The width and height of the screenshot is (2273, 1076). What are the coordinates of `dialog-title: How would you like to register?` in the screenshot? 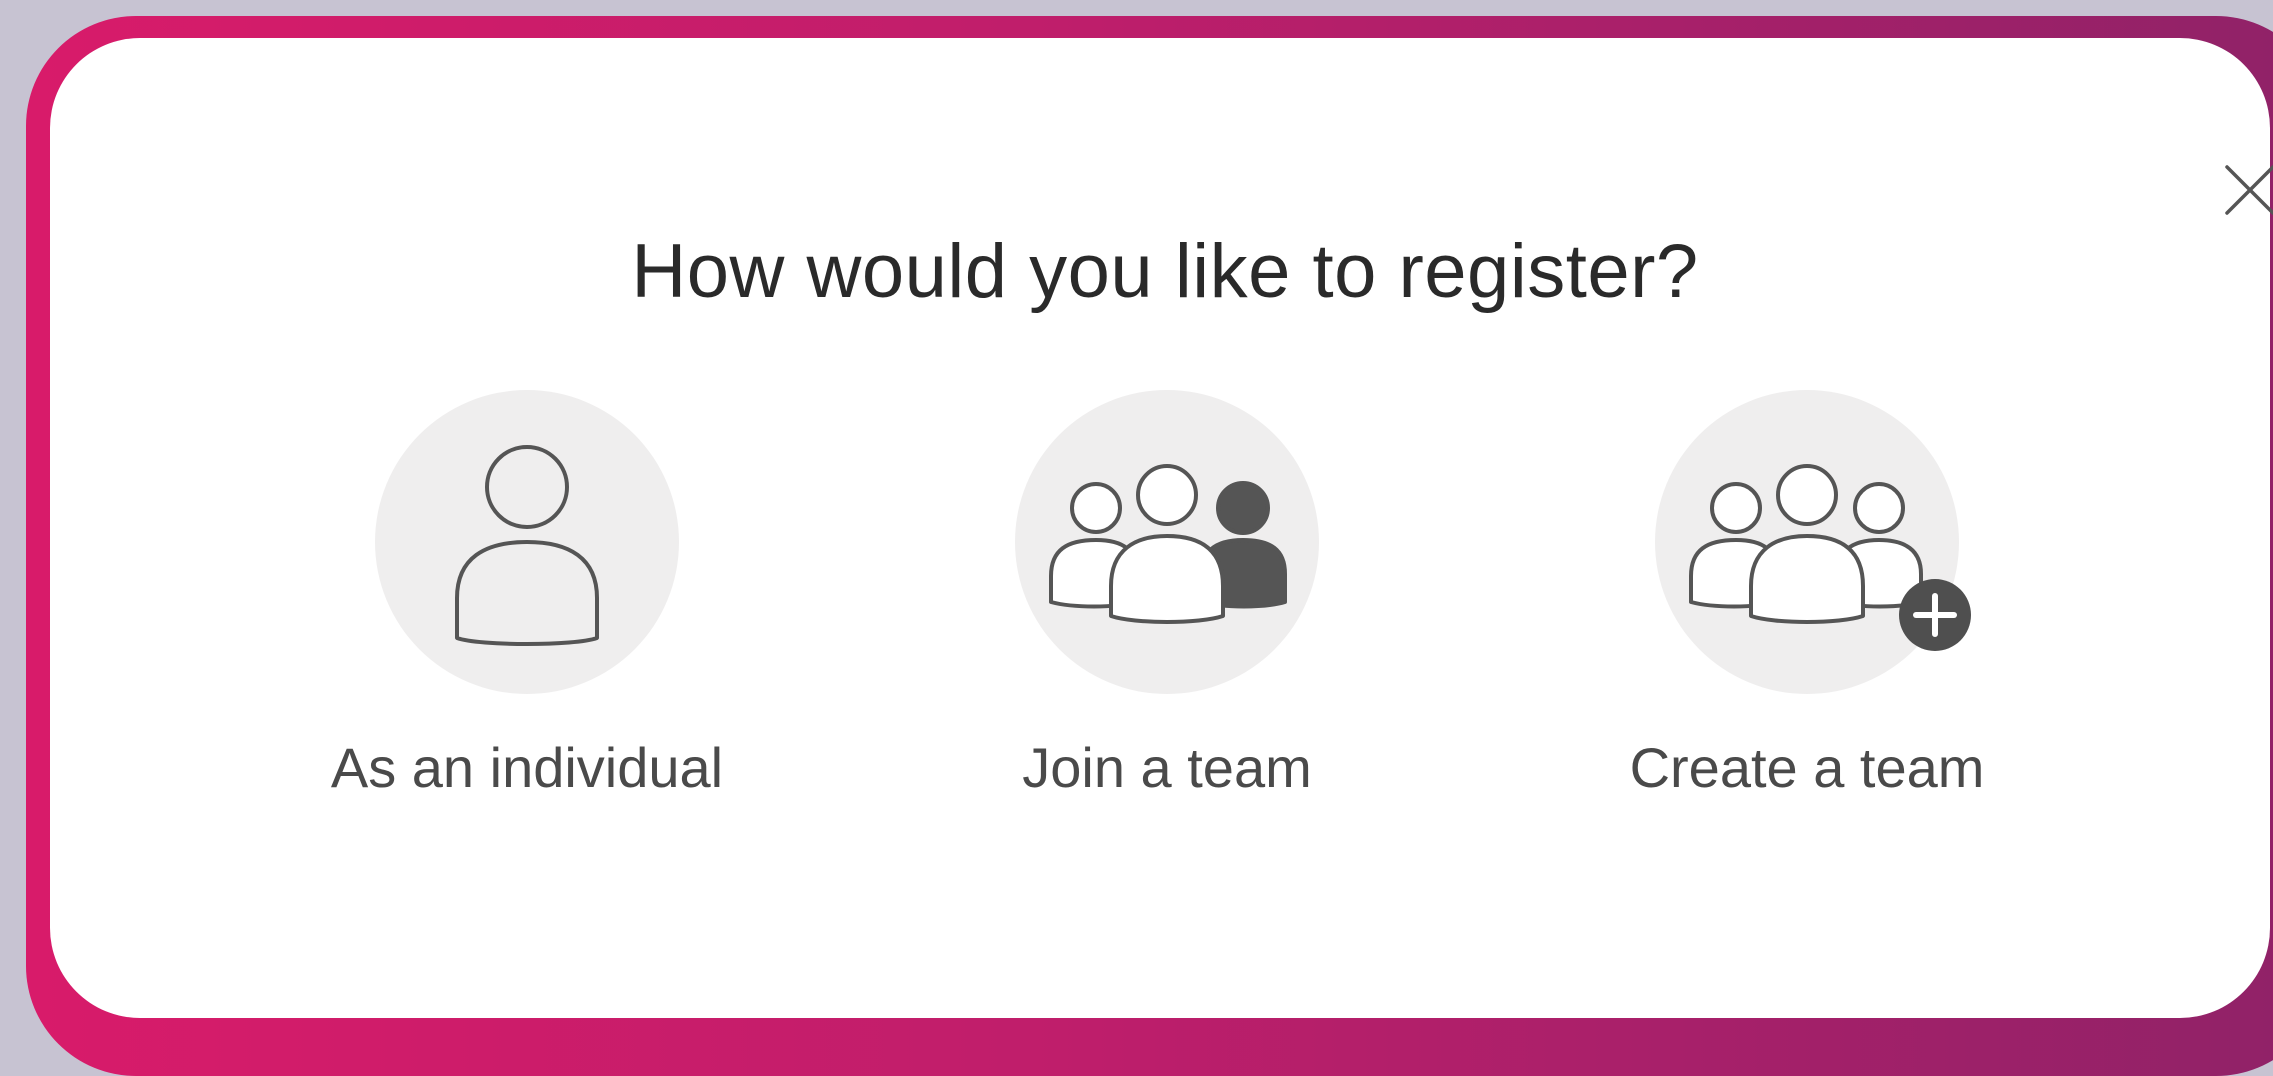 It's located at (1165, 271).